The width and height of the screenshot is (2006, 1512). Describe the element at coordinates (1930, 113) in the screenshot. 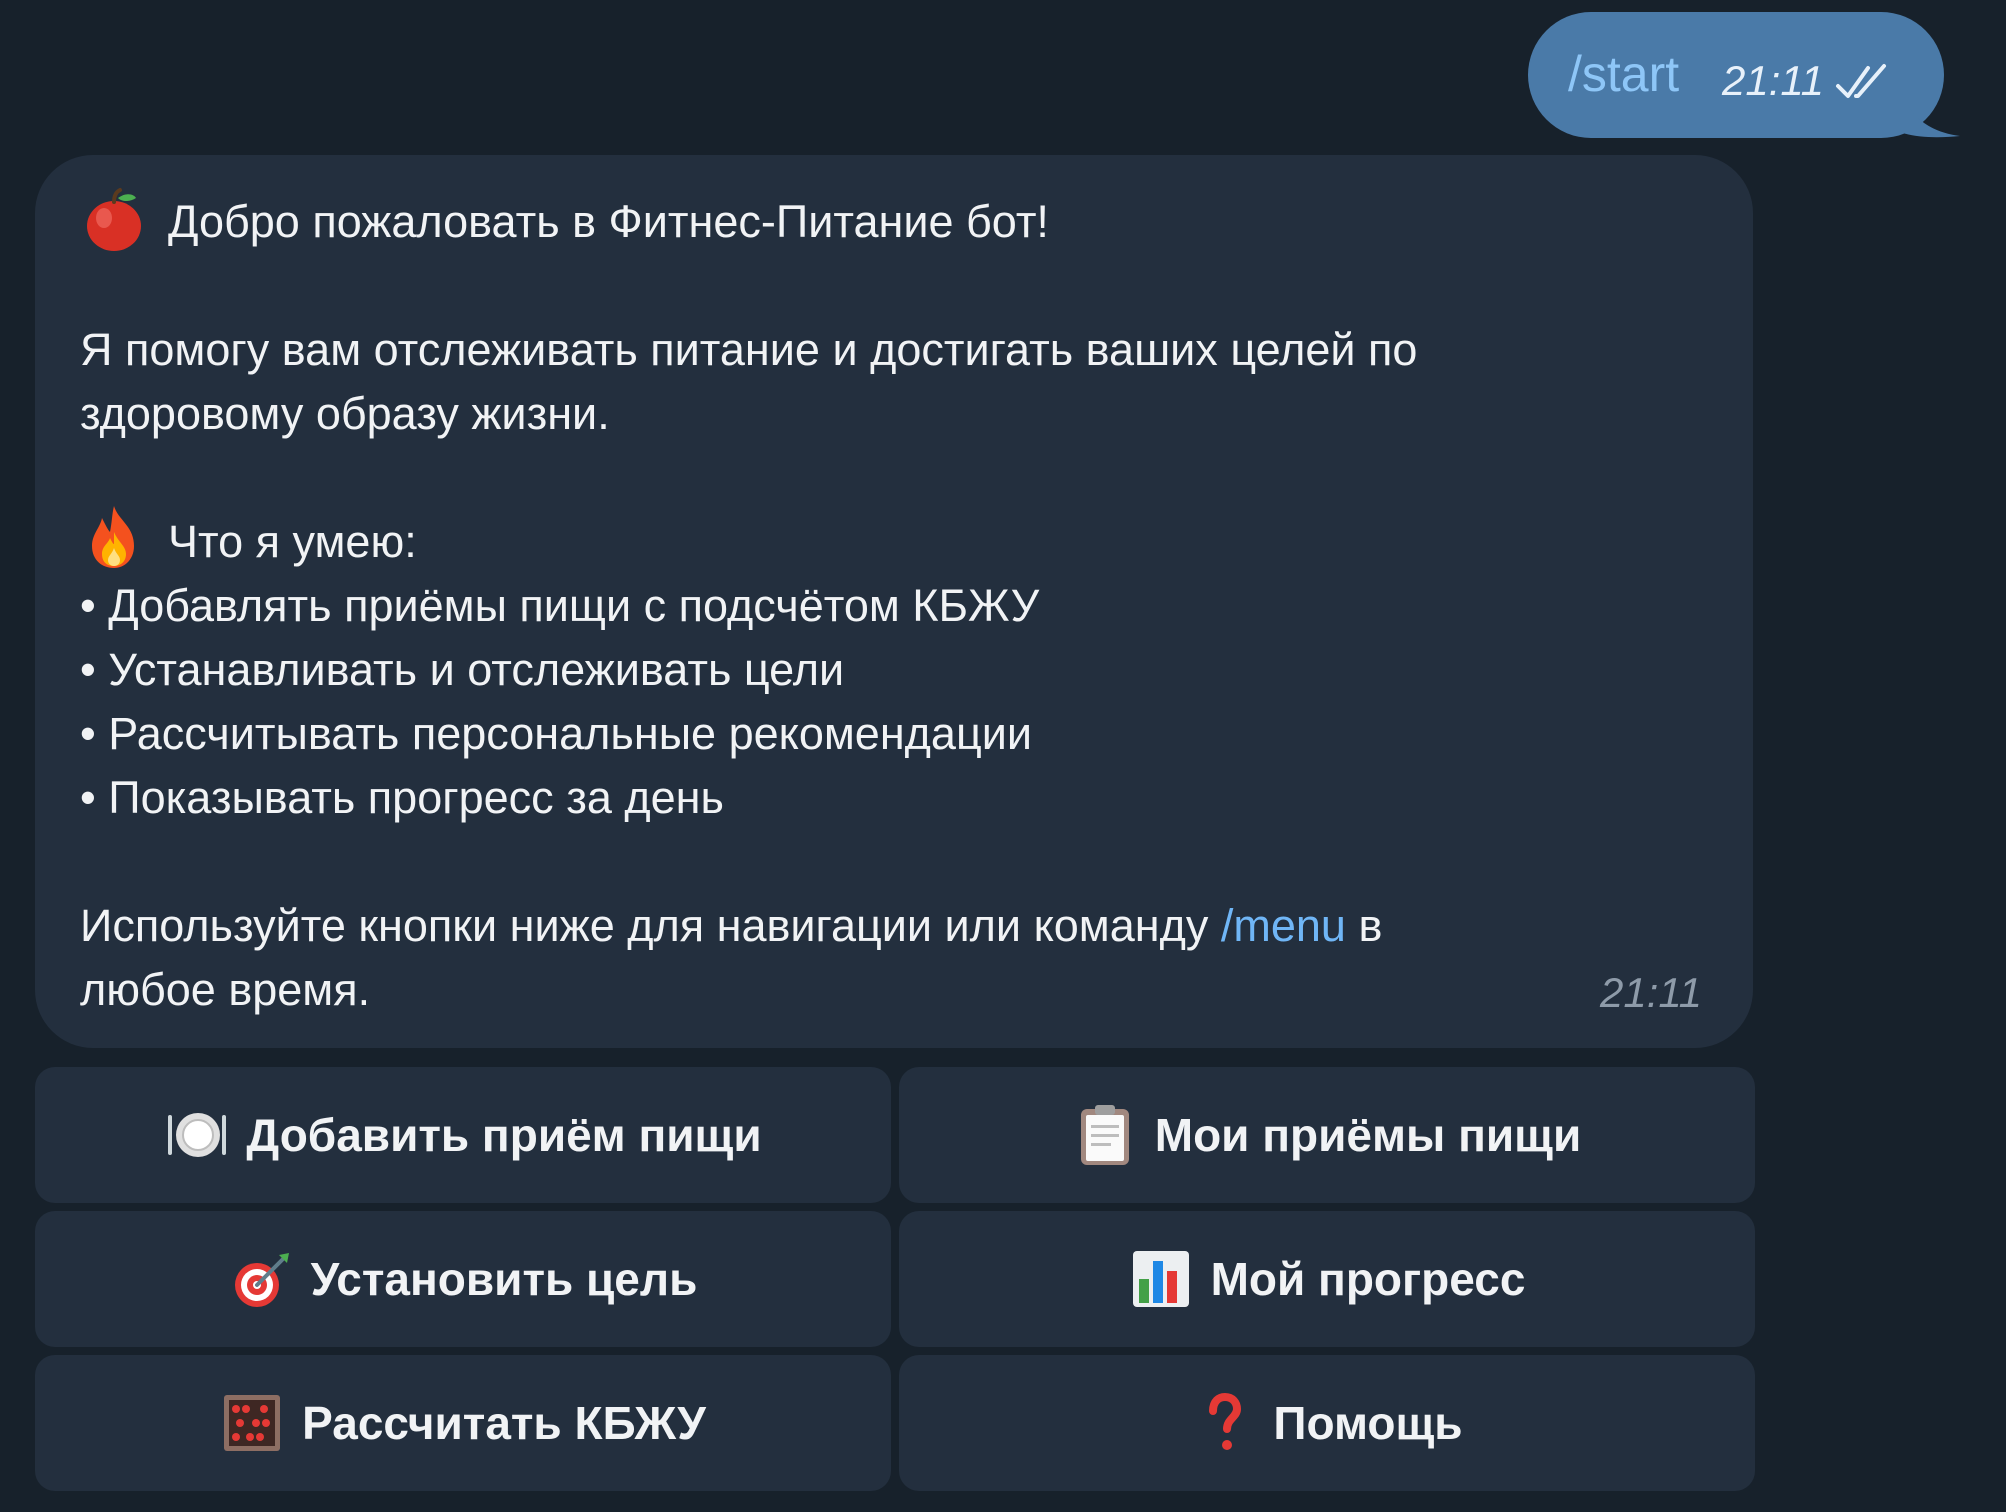

I see `outgoing-bubble-tail` at that location.